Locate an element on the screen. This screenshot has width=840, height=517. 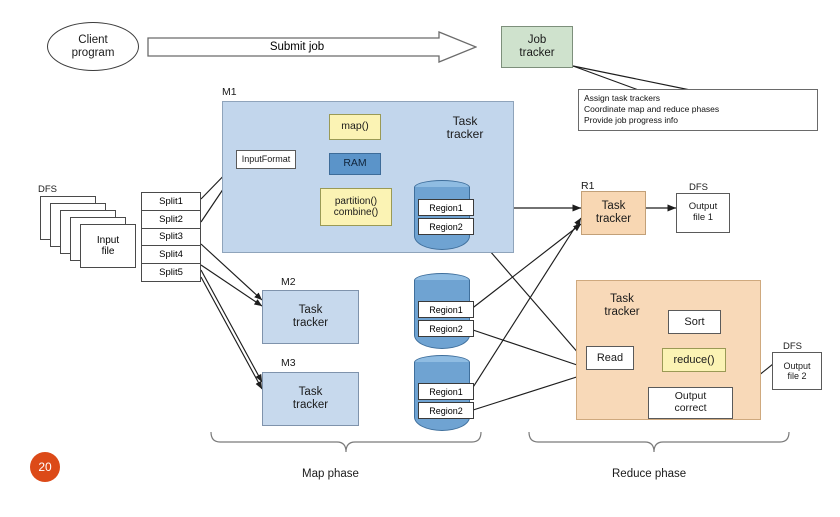
client-program-node: Client program is located at coordinates (93, 46).